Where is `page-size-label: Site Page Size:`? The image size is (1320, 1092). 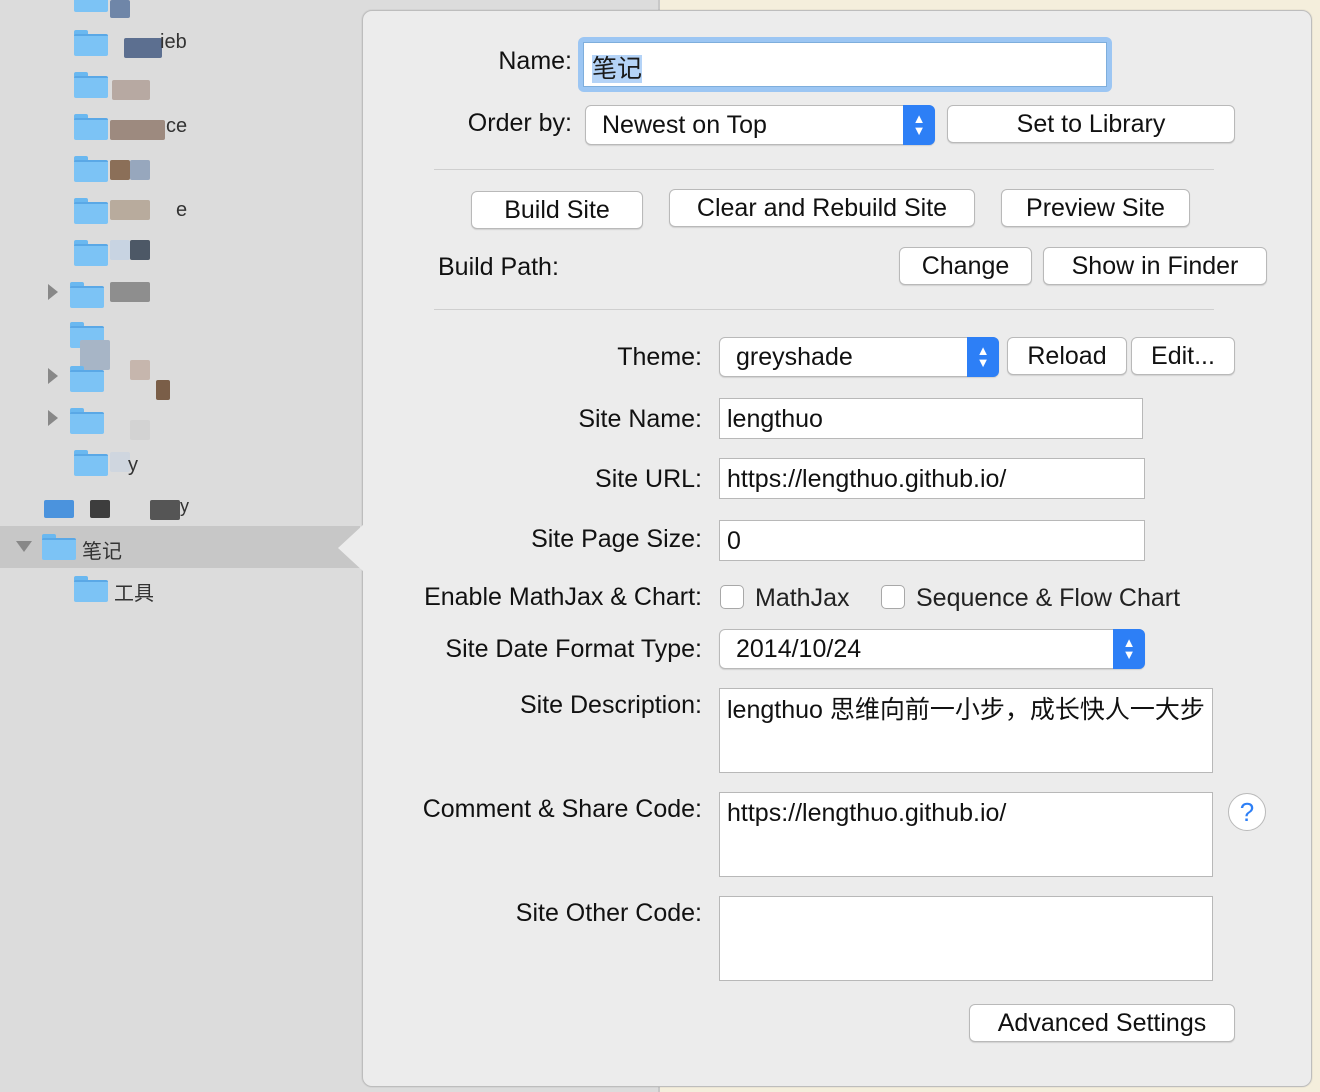
page-size-label: Site Page Size: is located at coordinates (616, 539).